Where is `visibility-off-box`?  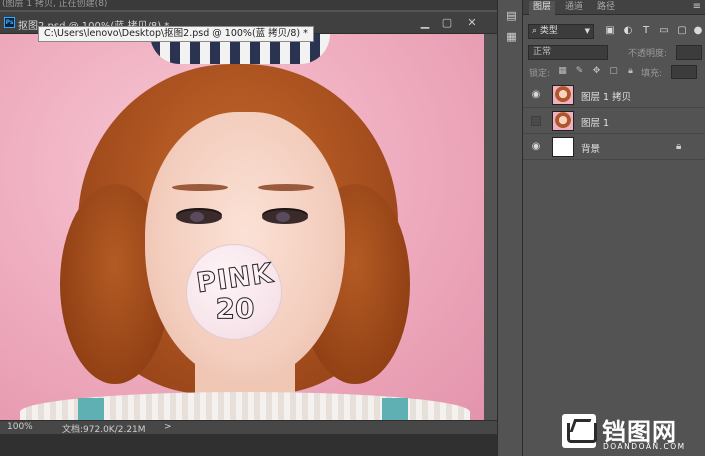
visibility-off-box is located at coordinates (536, 121).